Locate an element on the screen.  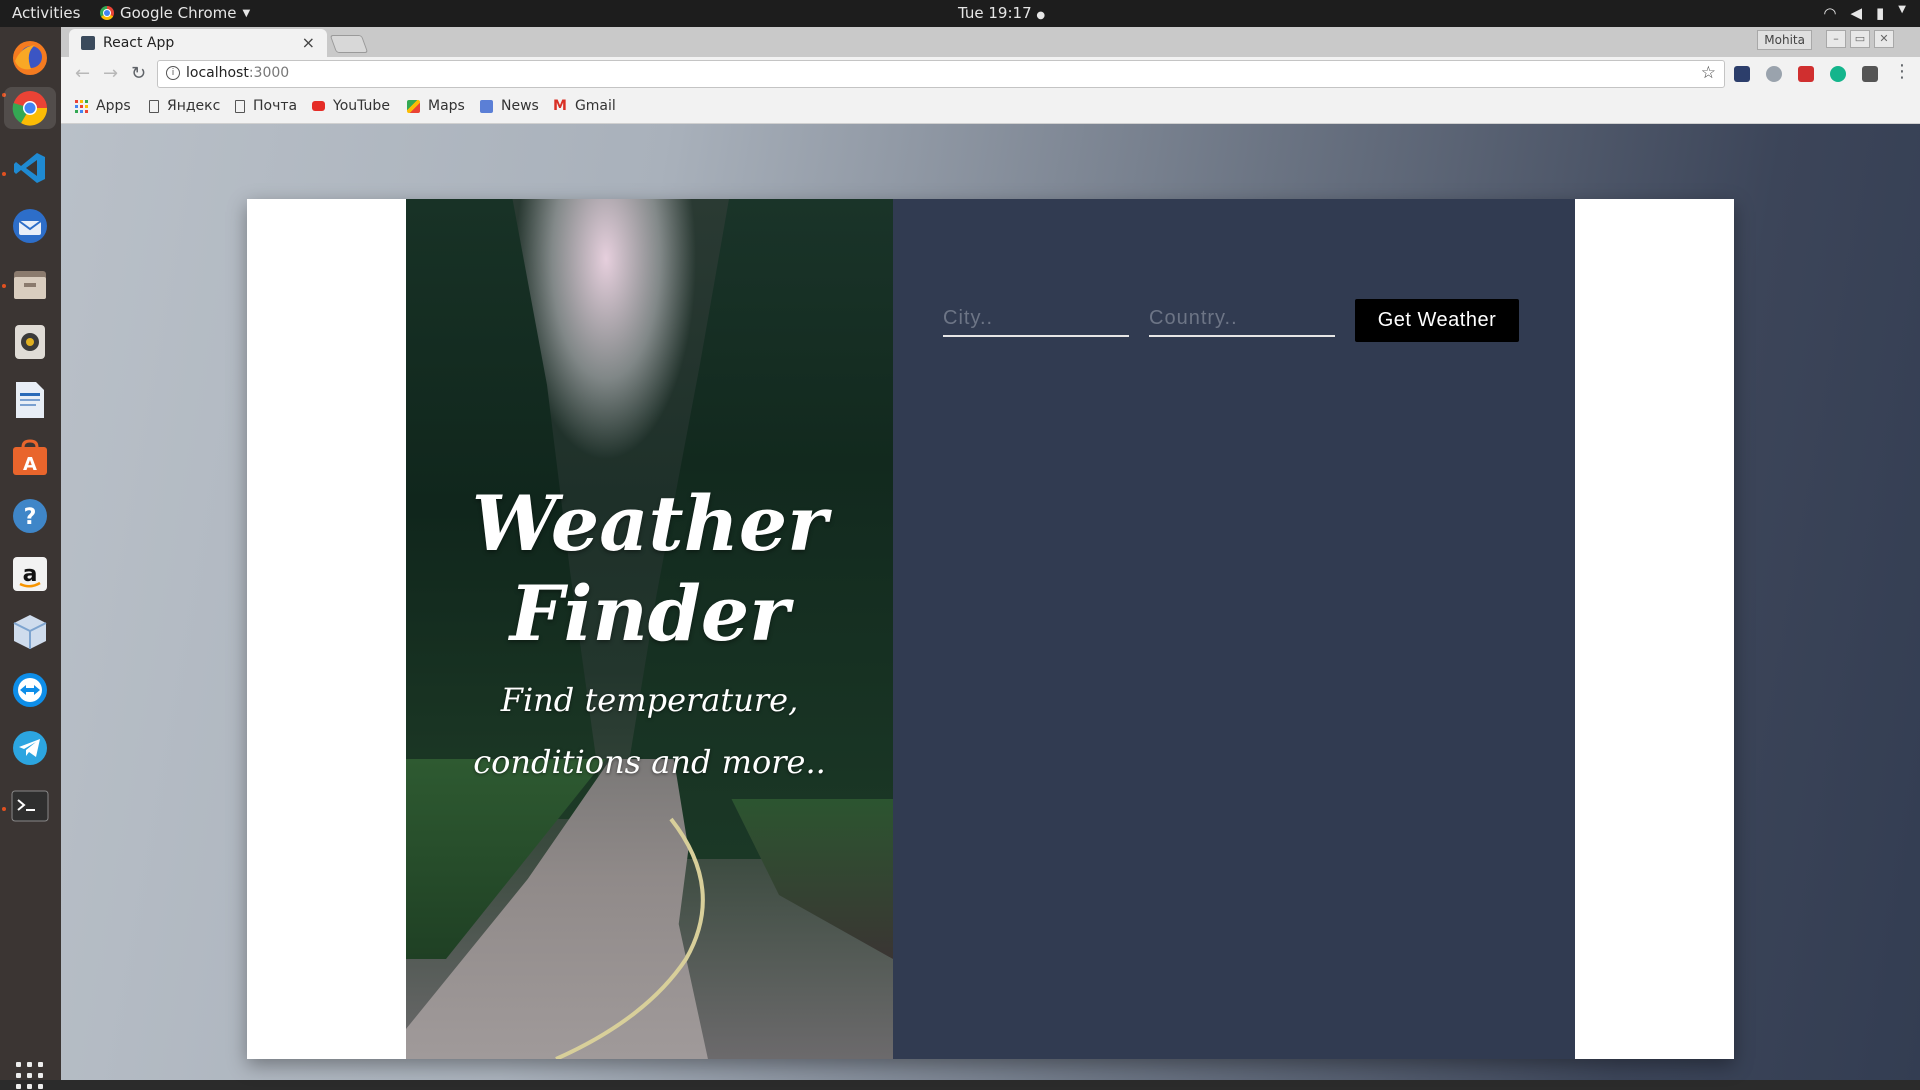
forward-arrow-icon: → is located at coordinates (110, 73).